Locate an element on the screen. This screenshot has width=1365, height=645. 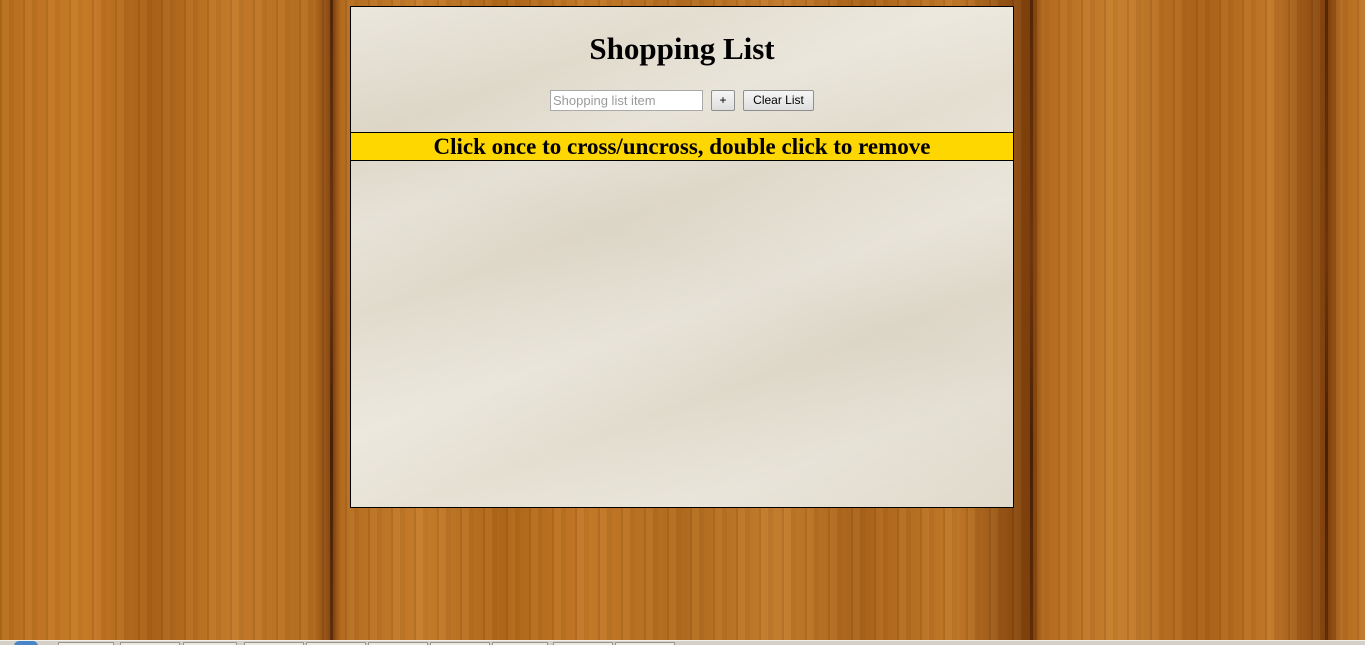
taskbar is located at coordinates (682, 642).